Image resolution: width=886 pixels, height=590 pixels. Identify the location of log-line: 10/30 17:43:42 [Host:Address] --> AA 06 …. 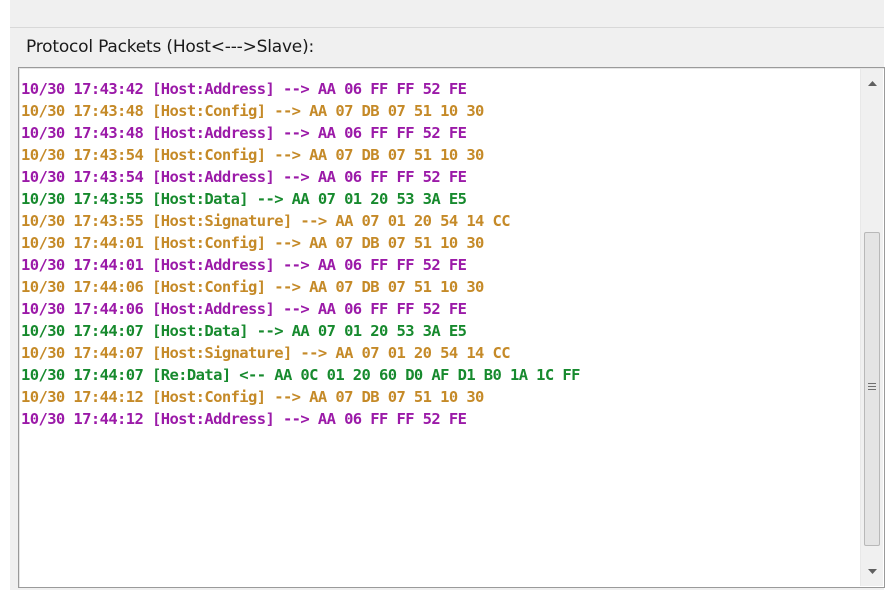
(244, 89).